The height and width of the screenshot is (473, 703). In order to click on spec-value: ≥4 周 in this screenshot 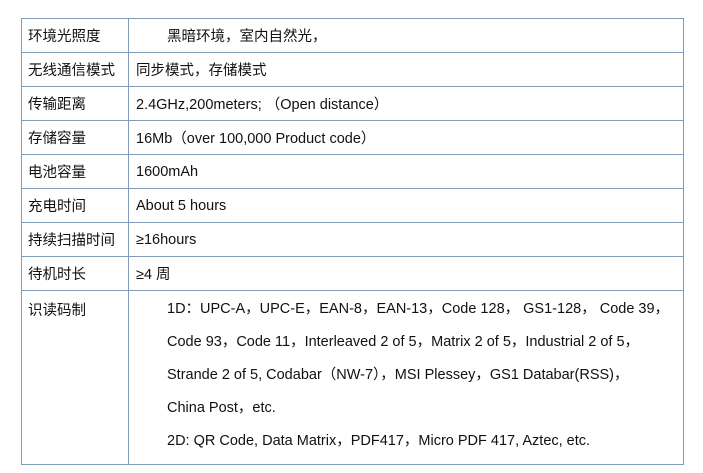, I will do `click(406, 273)`.